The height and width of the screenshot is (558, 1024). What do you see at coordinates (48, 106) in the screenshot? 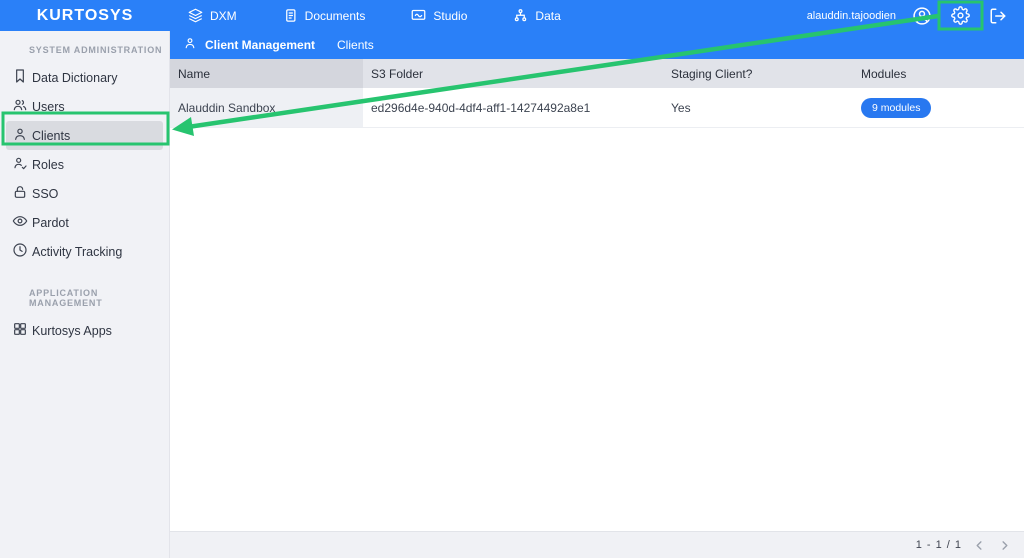
I see `sidebar-item-label: Users` at bounding box center [48, 106].